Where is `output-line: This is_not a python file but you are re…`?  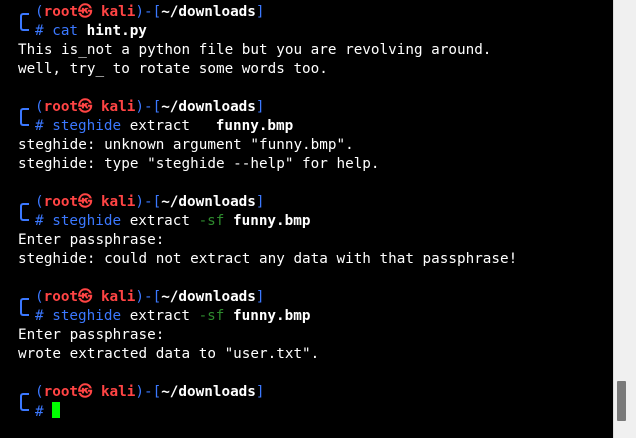 output-line: This is_not a python file but you are re… is located at coordinates (255, 50).